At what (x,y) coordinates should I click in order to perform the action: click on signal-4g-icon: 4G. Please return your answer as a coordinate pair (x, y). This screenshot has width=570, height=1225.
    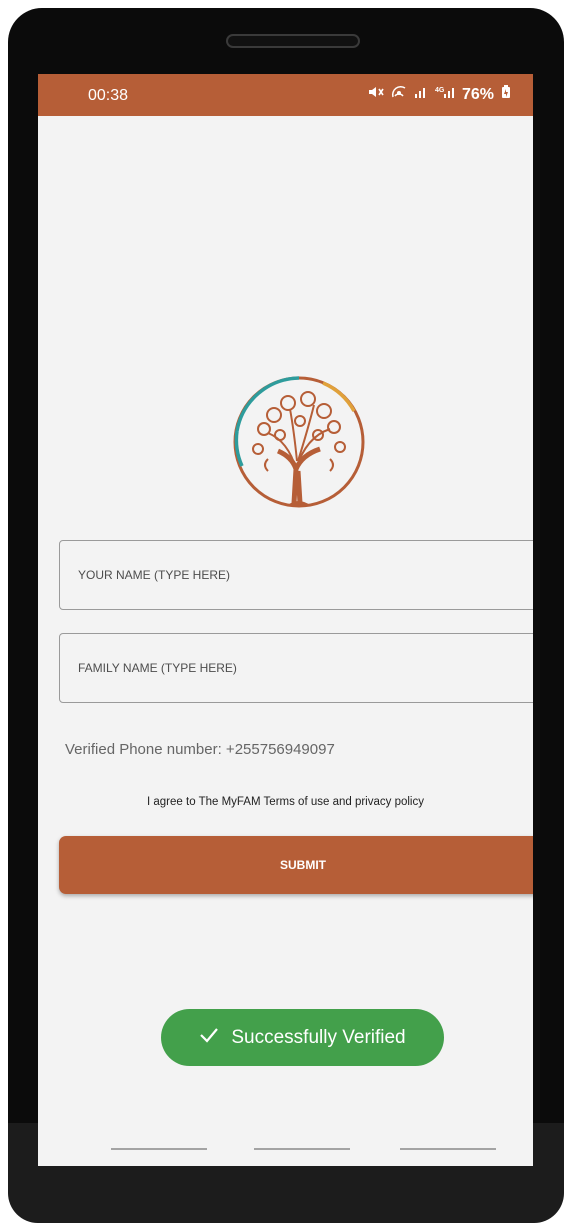
    Looking at the image, I should click on (445, 94).